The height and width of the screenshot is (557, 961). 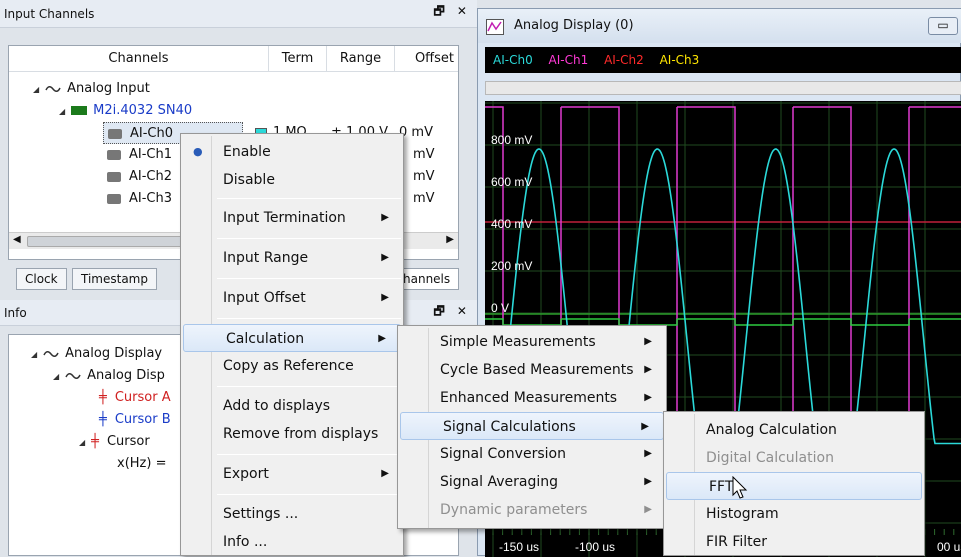 What do you see at coordinates (513, 60) in the screenshot?
I see `legend-ch0: AI-Ch0` at bounding box center [513, 60].